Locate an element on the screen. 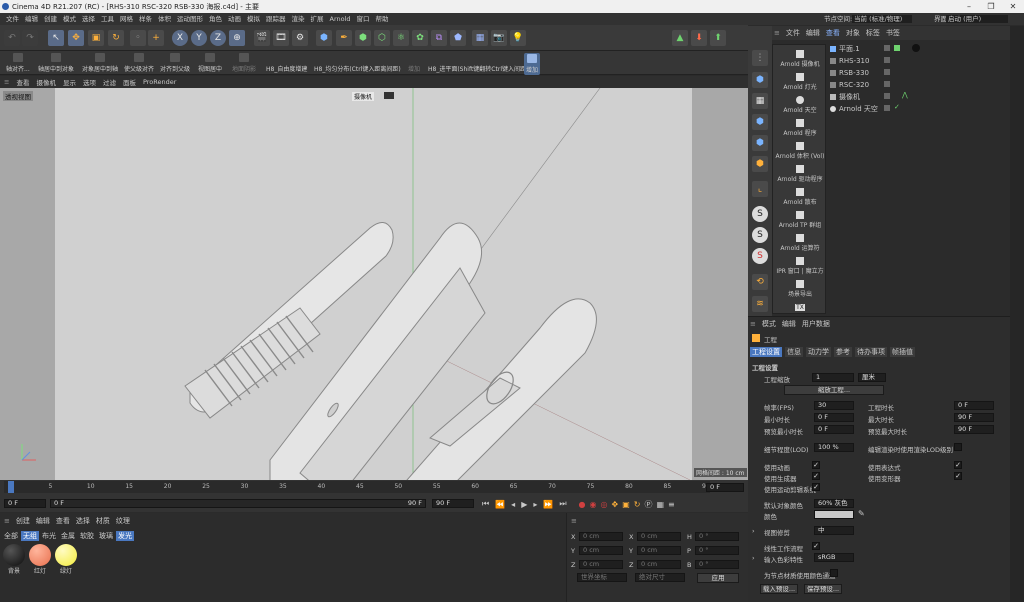 This screenshot has height=602, width=1024. object-row: RSB-330 is located at coordinates (919, 72).